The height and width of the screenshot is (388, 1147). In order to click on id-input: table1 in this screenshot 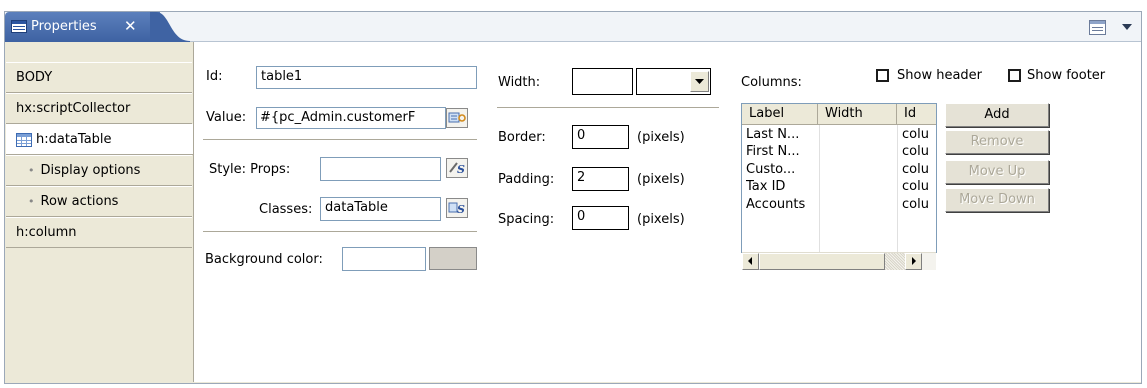, I will do `click(366, 77)`.